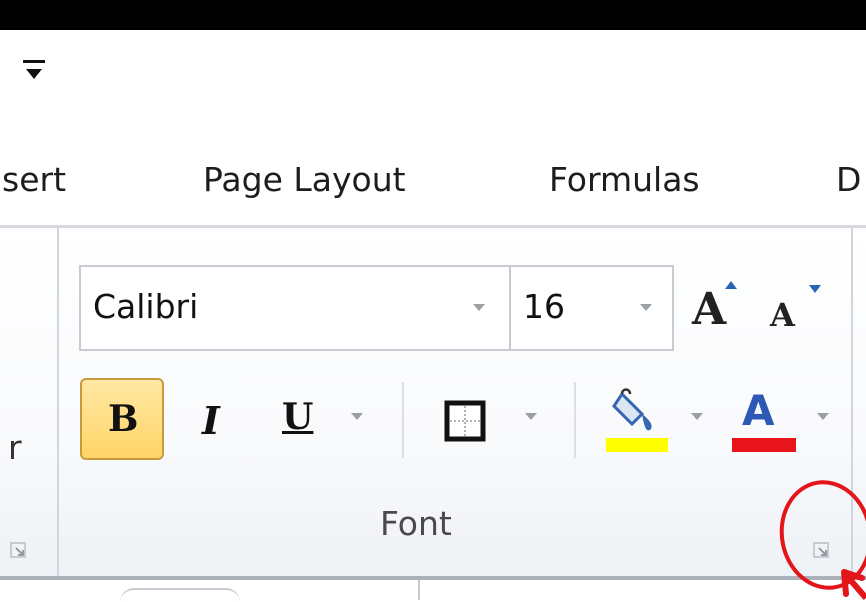 This screenshot has height=602, width=866. What do you see at coordinates (591, 308) in the screenshot?
I see `font-size-combo: 16` at bounding box center [591, 308].